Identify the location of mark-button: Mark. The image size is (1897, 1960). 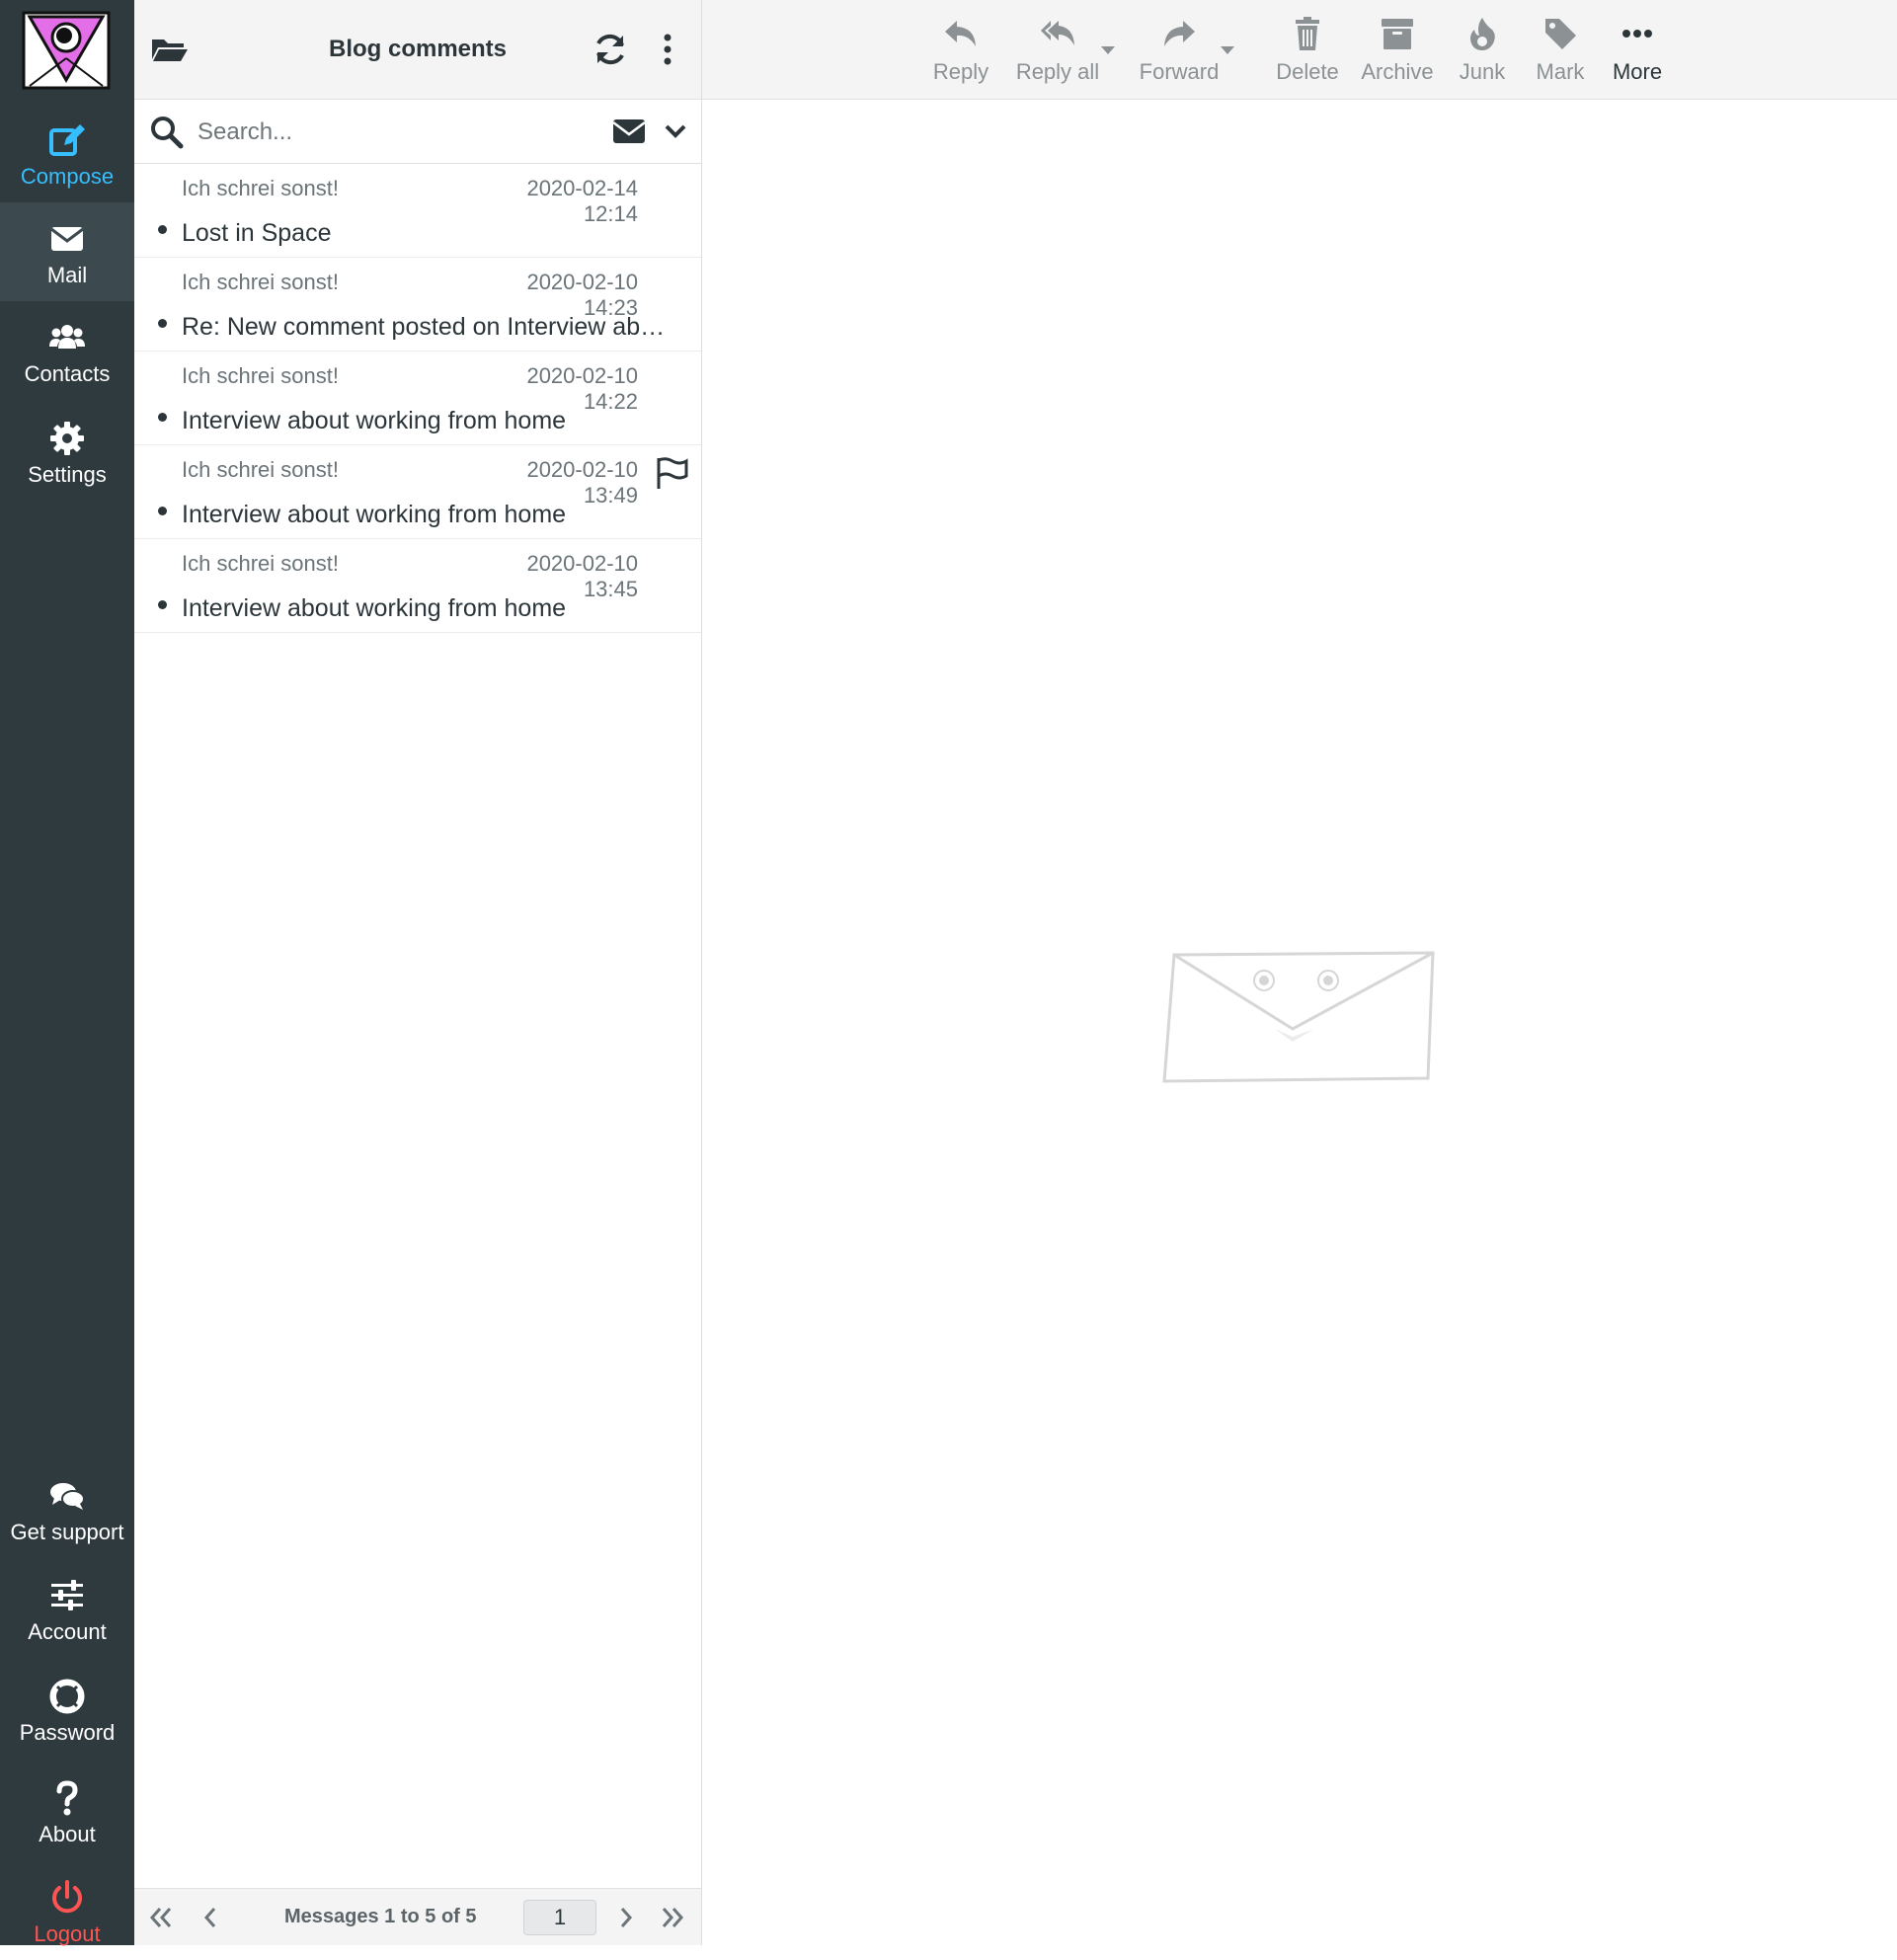
(1560, 49).